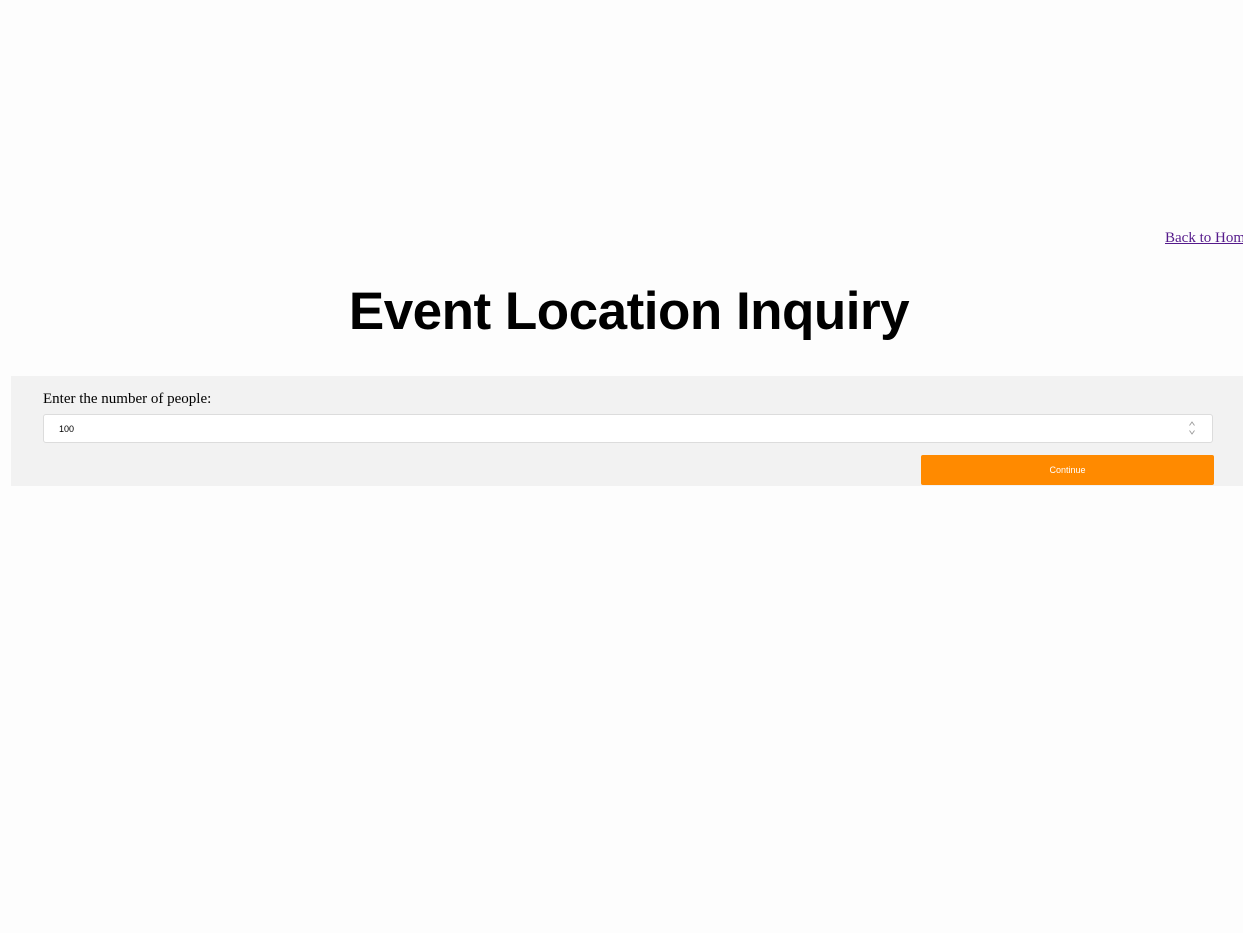 The image size is (1243, 933). I want to click on people-count-input, so click(614, 428).